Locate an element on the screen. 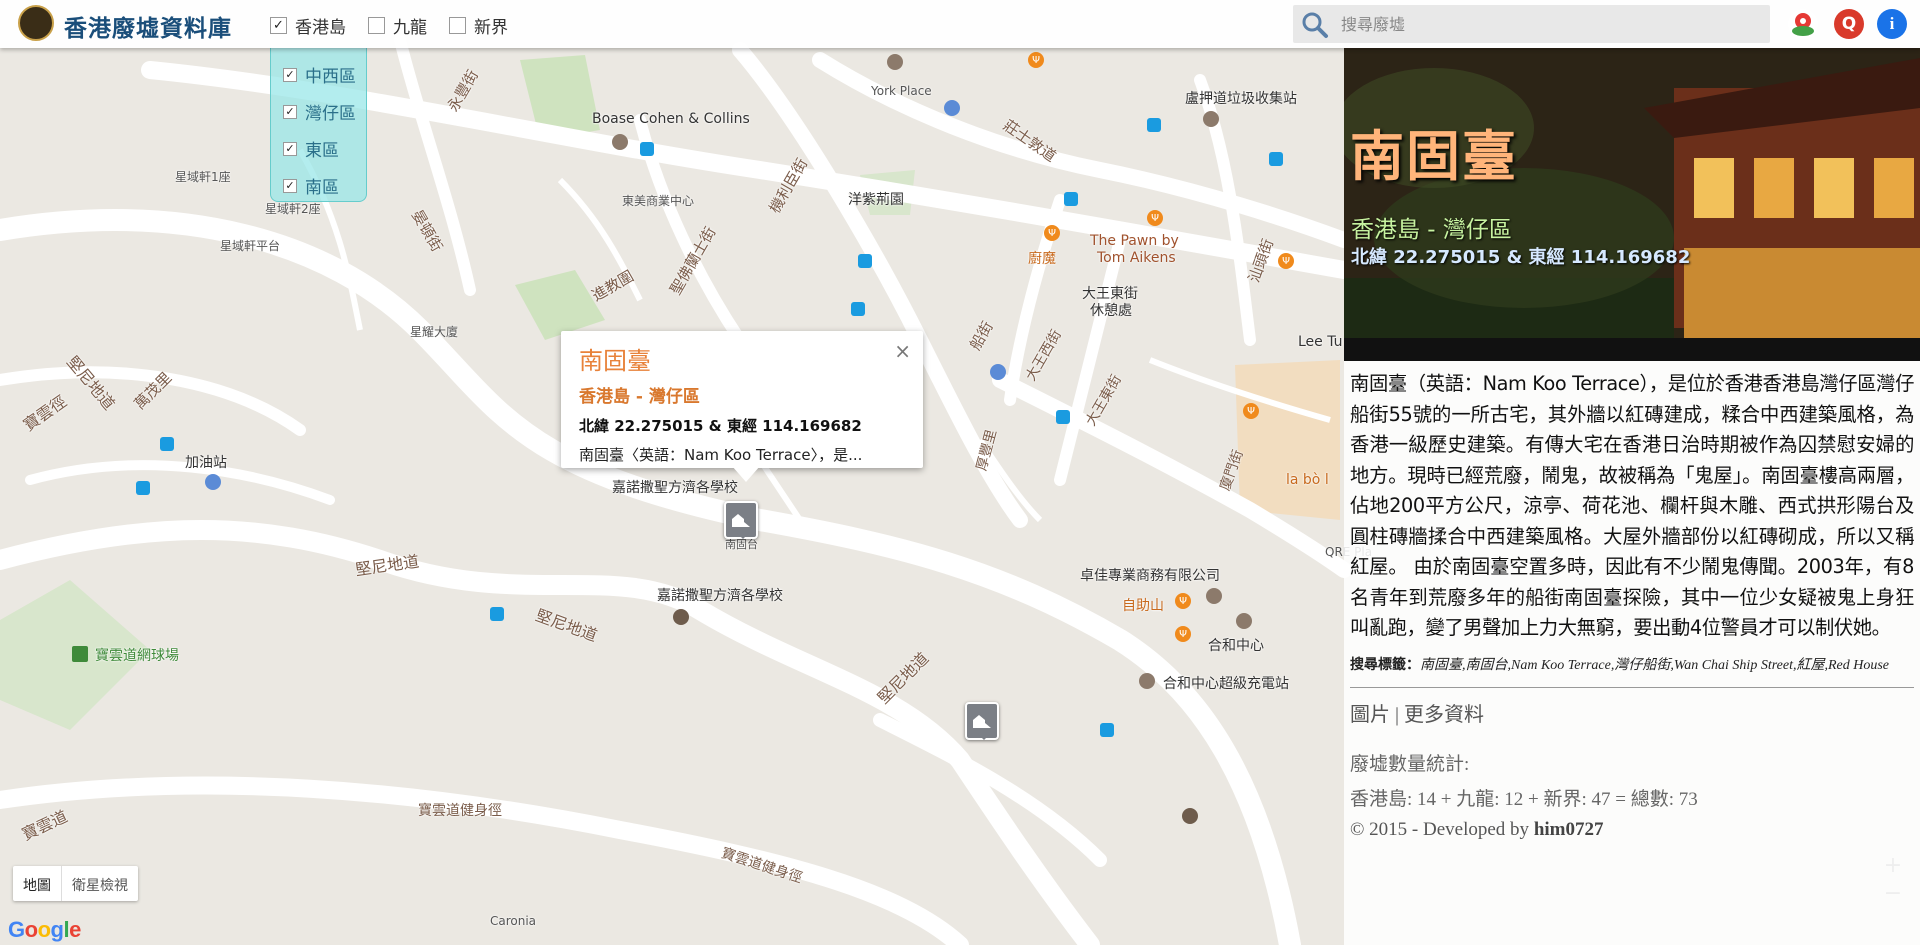 The height and width of the screenshot is (945, 1920). region-label: 九龍 is located at coordinates (410, 28).